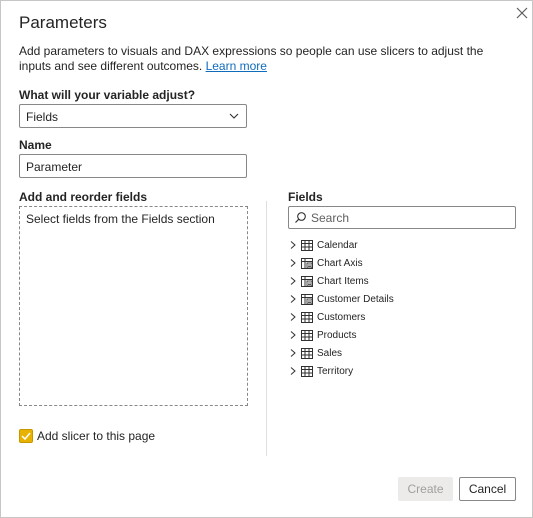  I want to click on dropzone-placeholder: Select fields from the Fields section, so click(120, 219).